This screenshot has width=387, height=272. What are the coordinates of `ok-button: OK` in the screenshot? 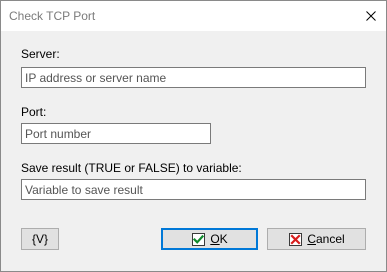 It's located at (209, 239).